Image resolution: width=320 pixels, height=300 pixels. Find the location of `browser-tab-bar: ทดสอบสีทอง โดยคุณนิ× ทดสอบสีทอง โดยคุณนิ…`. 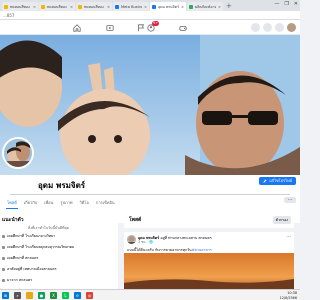

browser-tab-bar: ทดสอบสีทอง โดยคุณนิ× ทดสอบสีทอง โดยคุณนิ… is located at coordinates (150, 5).